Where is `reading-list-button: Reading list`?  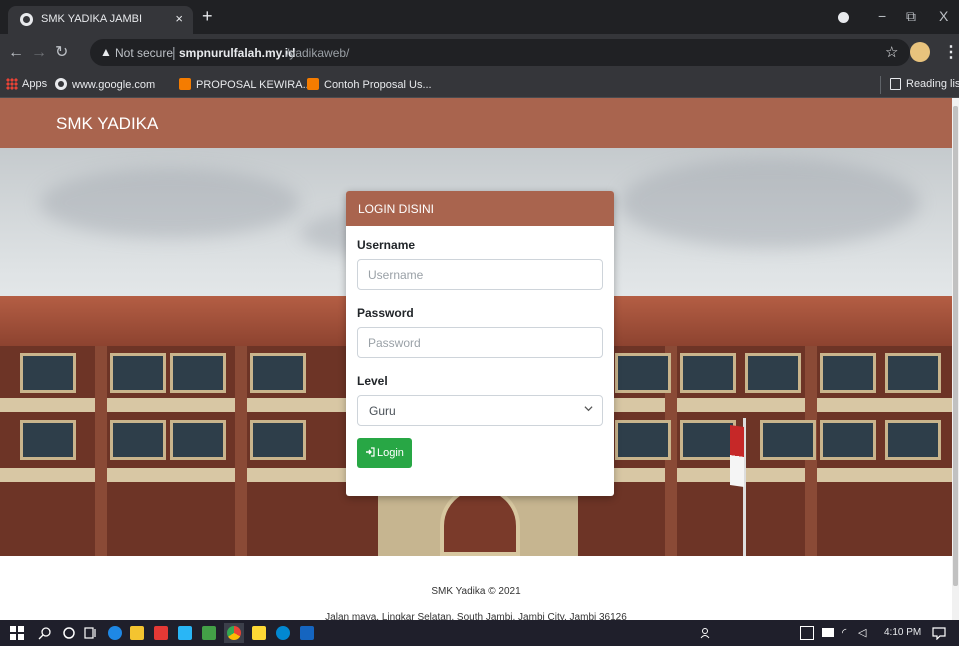
reading-list-button: Reading list is located at coordinates (932, 84).